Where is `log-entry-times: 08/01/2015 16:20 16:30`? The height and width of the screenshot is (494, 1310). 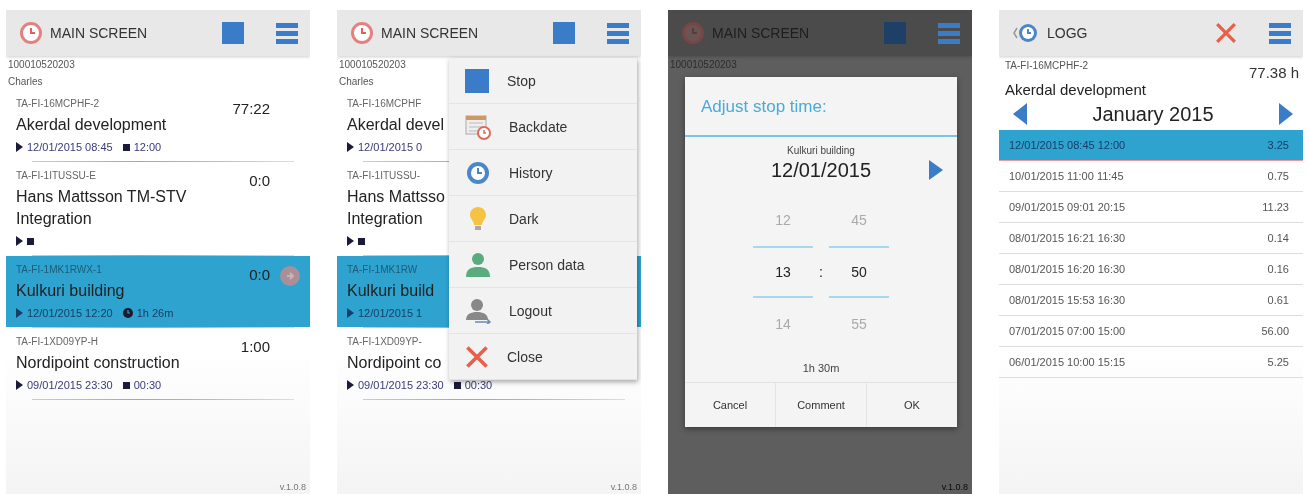
log-entry-times: 08/01/2015 16:20 16:30 is located at coordinates (1067, 269).